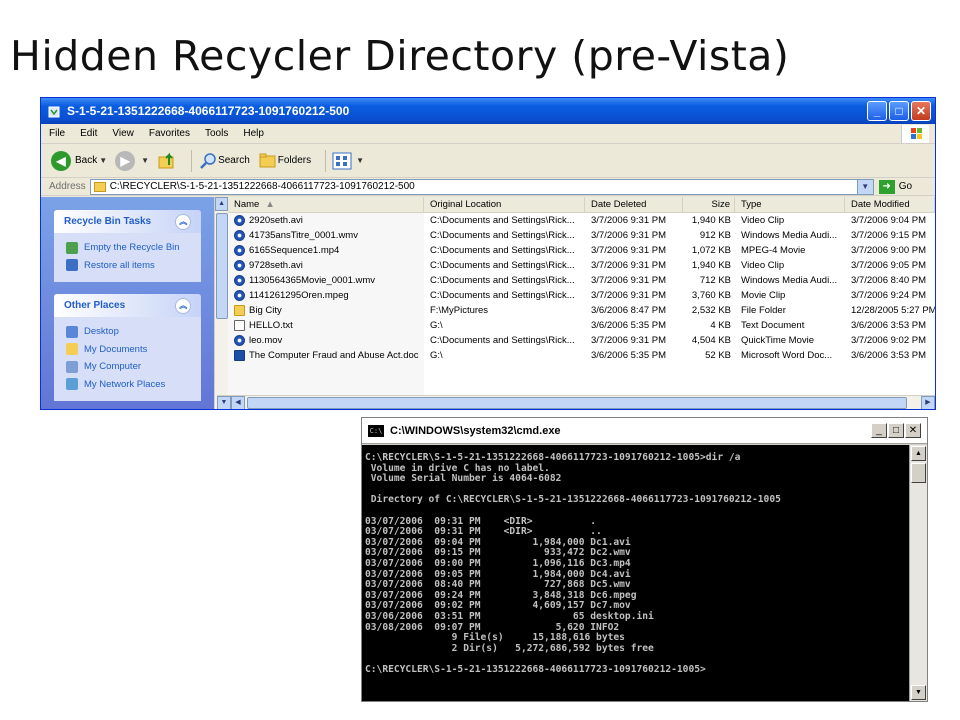 This screenshot has width=960, height=720. What do you see at coordinates (234, 160) in the screenshot?
I see `search-label: Search` at bounding box center [234, 160].